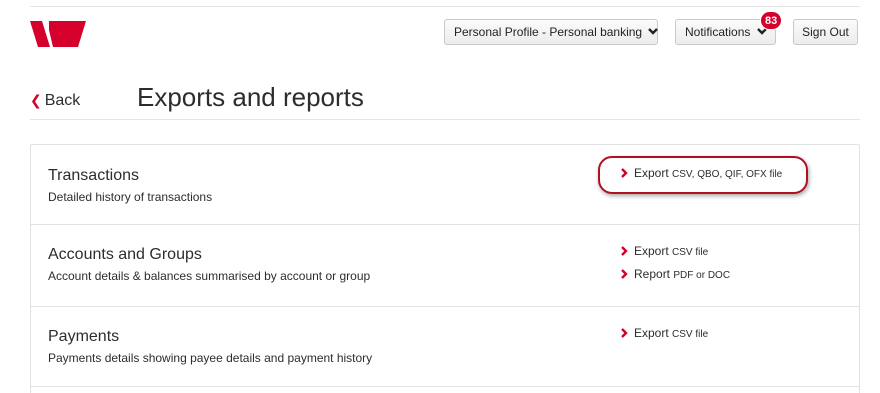 The image size is (880, 393). What do you see at coordinates (548, 32) in the screenshot?
I see `profile-label: Personal Profile - Personal banking` at bounding box center [548, 32].